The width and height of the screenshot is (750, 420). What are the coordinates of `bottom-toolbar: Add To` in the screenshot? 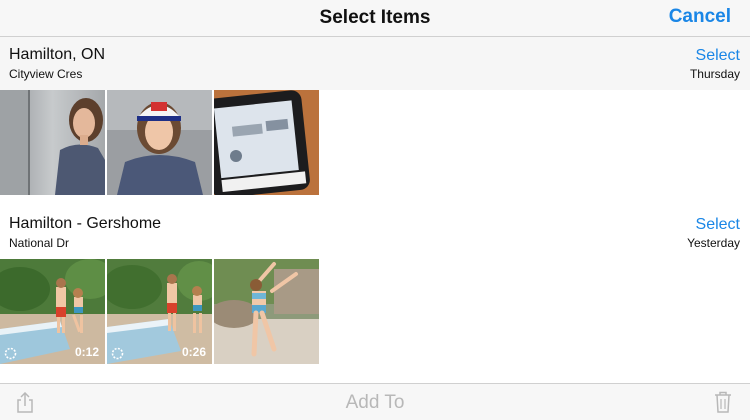 It's located at (375, 401).